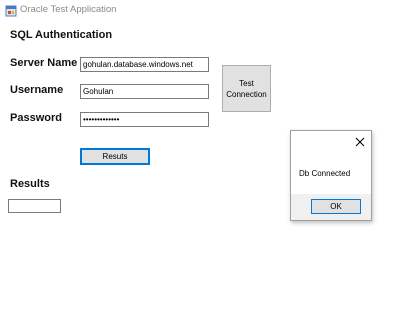  Describe the element at coordinates (336, 206) in the screenshot. I see `ok-button: OK` at that location.